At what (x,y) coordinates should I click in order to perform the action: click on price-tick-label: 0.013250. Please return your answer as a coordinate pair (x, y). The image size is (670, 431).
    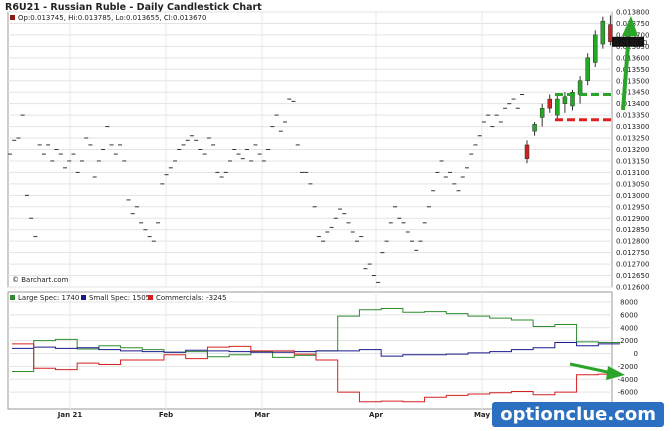
    Looking at the image, I should click on (632, 139).